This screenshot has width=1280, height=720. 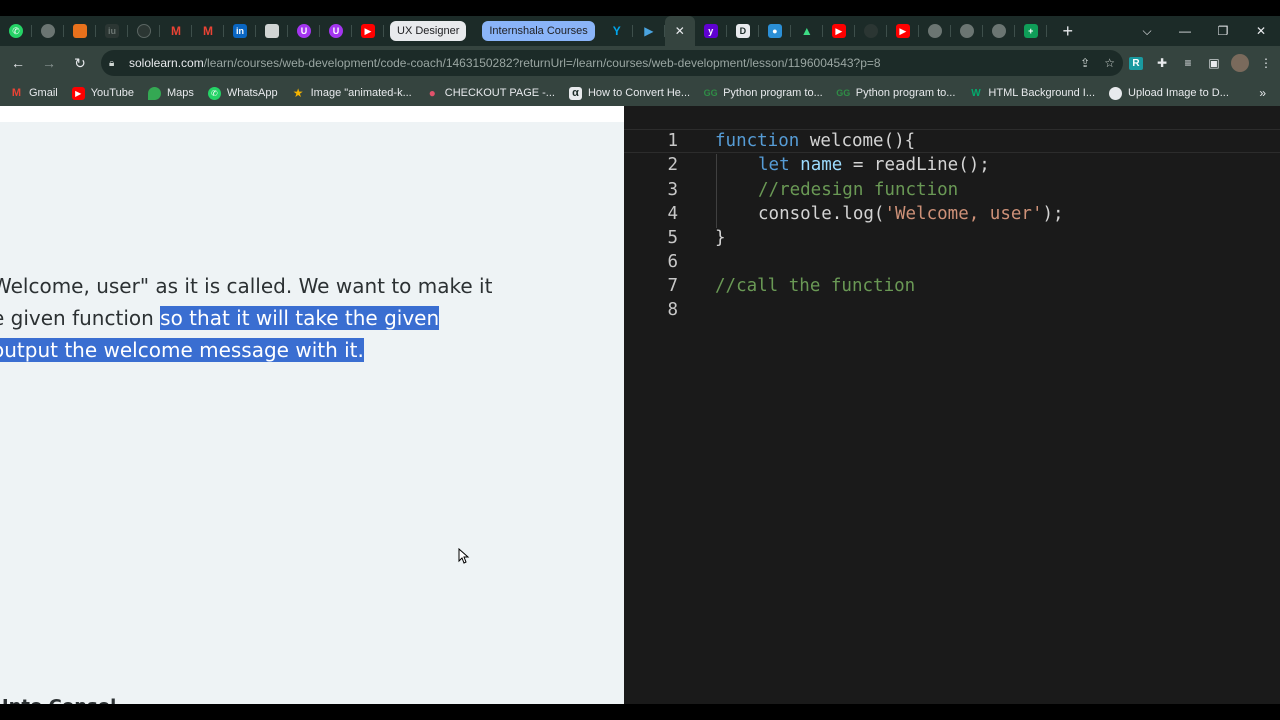 I want to click on dark-app-icon, so click(x=870, y=31).